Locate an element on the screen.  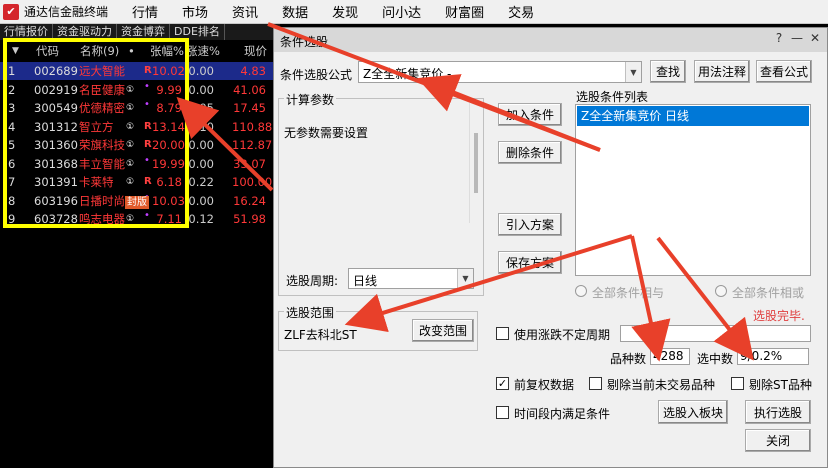
adj-data-label: 前复权数据 is located at coordinates (544, 385).